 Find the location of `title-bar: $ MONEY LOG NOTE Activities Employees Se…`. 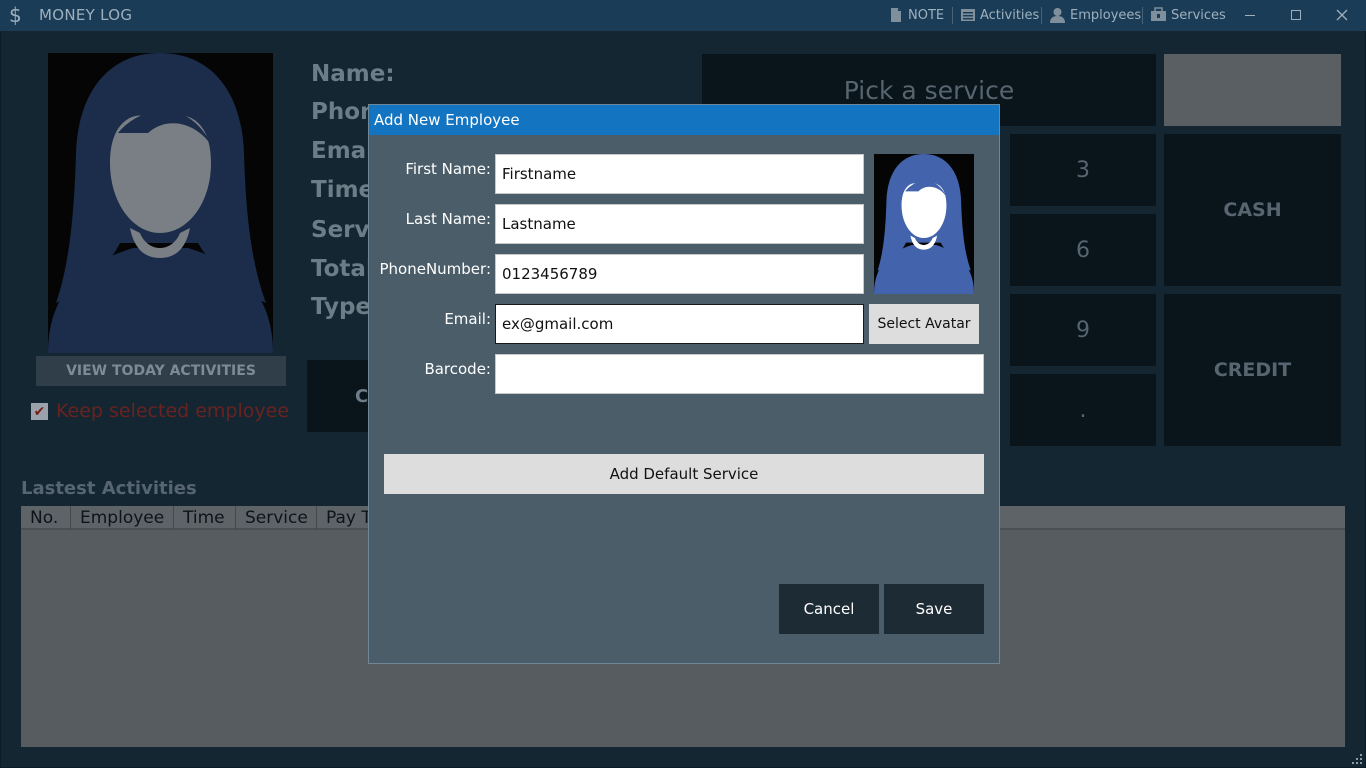

title-bar: $ MONEY LOG NOTE Activities Employees Se… is located at coordinates (683, 15).